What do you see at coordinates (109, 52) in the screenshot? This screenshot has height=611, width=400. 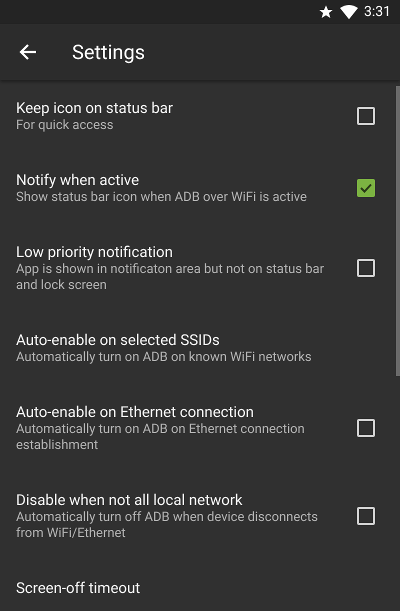 I see `screen-title: Settings` at bounding box center [109, 52].